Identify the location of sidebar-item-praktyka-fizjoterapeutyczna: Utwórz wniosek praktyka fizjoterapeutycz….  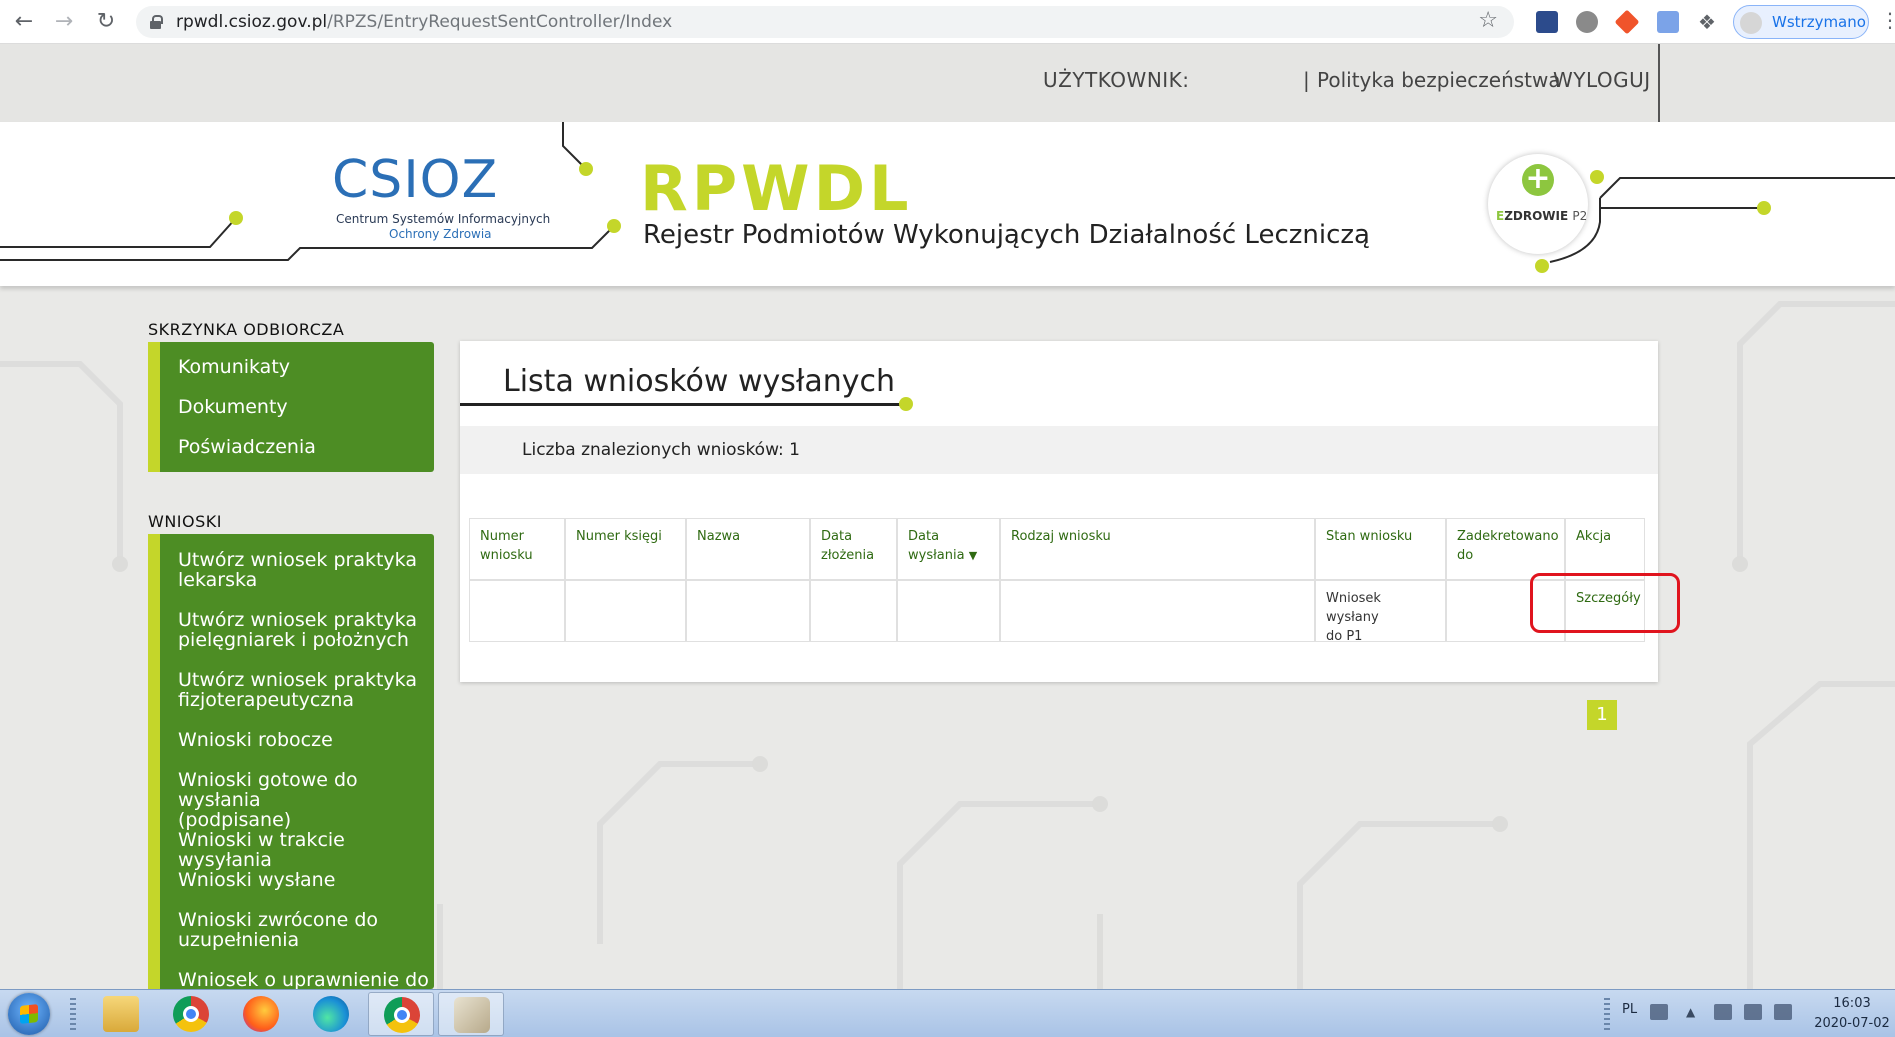
(288, 690).